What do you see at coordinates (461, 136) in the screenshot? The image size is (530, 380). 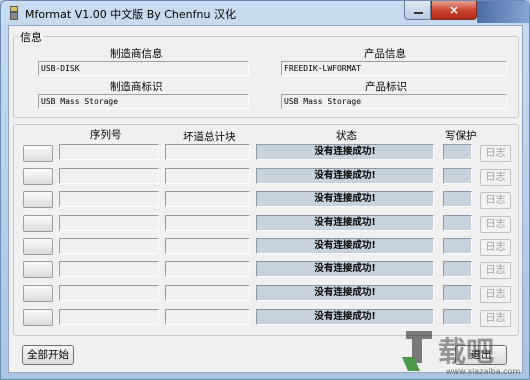 I see `header-write-protect: 写保护` at bounding box center [461, 136].